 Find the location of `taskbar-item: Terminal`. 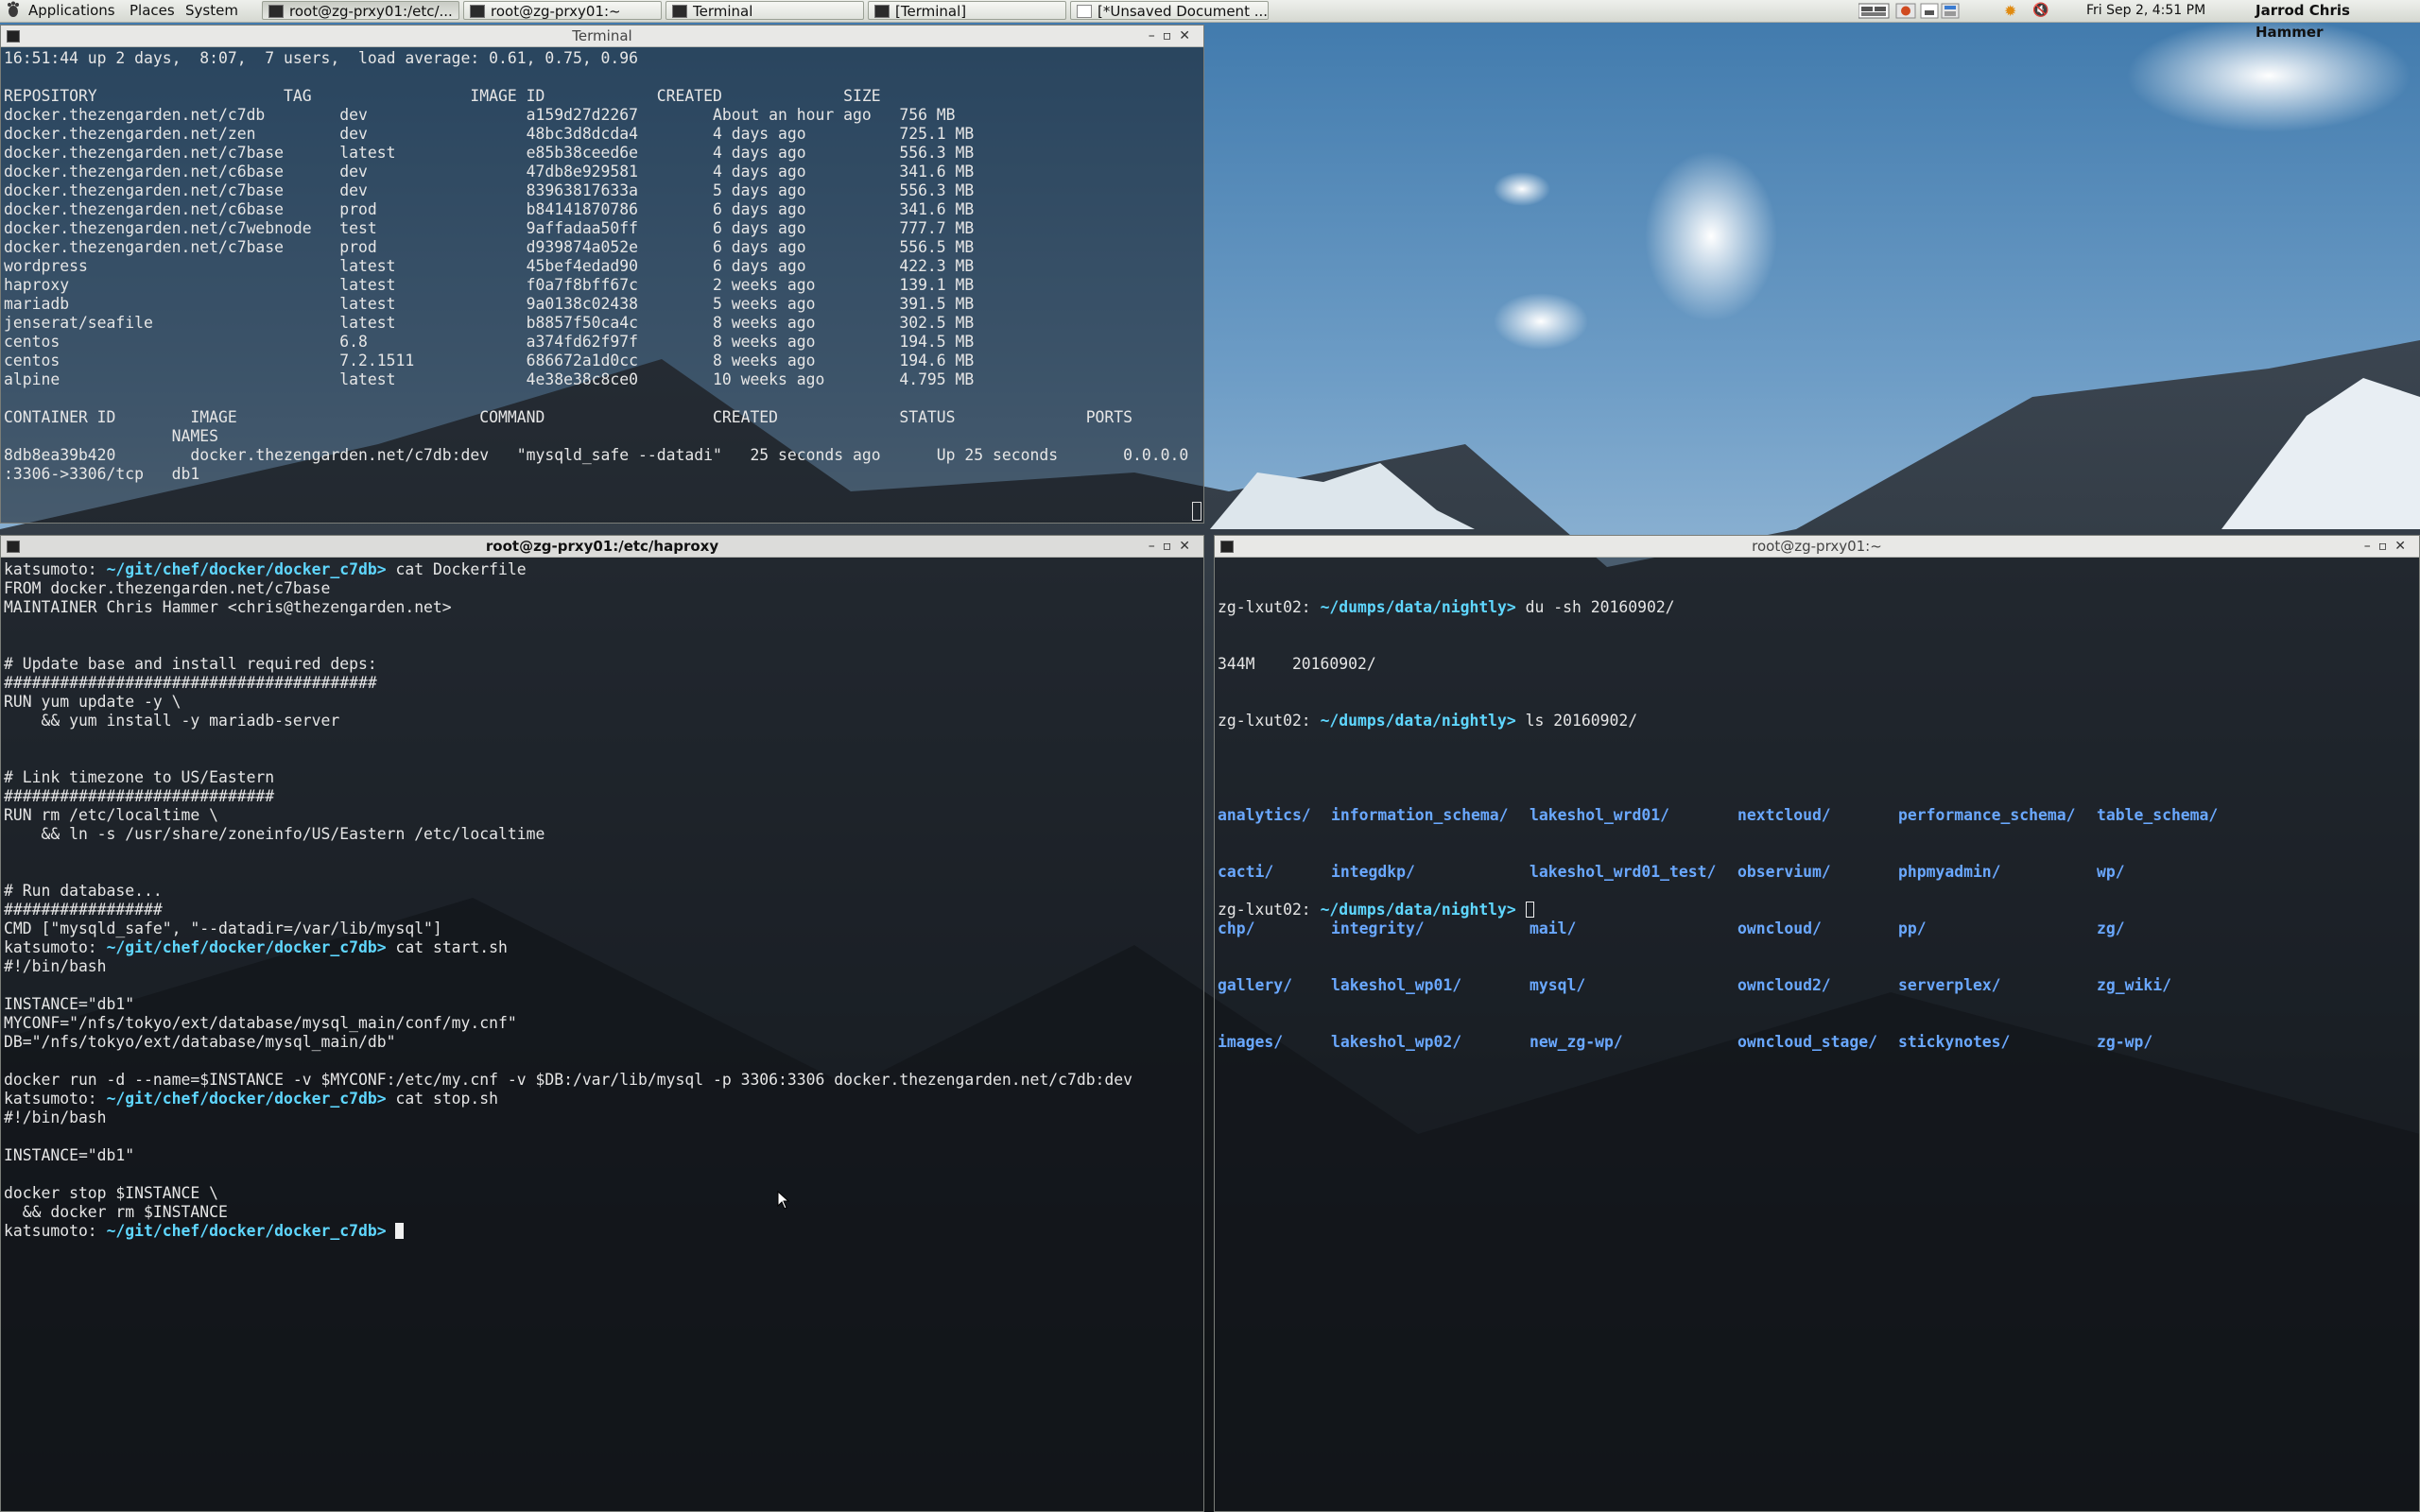

taskbar-item: Terminal is located at coordinates (765, 10).